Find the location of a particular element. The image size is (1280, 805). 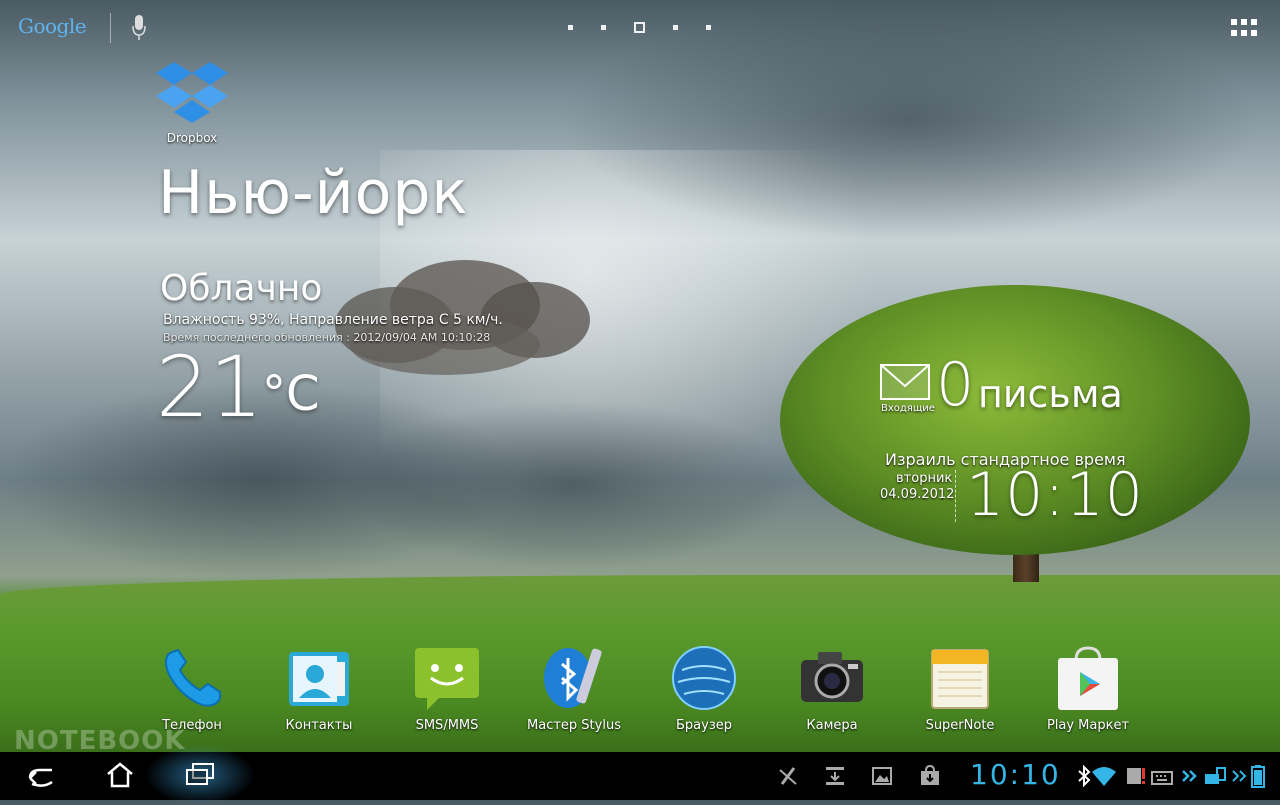

dock-app-supernote: SuperNote is located at coordinates (960, 686).